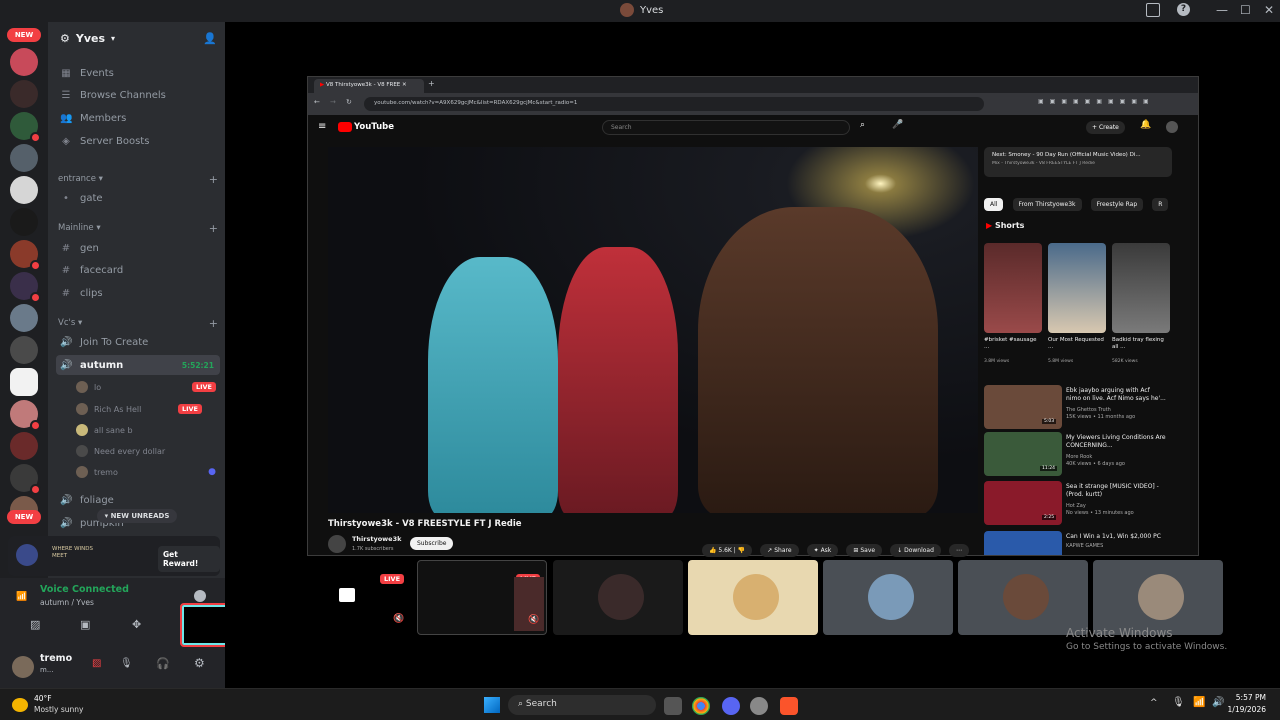 The height and width of the screenshot is (720, 1280). What do you see at coordinates (146, 430) in the screenshot?
I see `voice-user: all sane b` at bounding box center [146, 430].